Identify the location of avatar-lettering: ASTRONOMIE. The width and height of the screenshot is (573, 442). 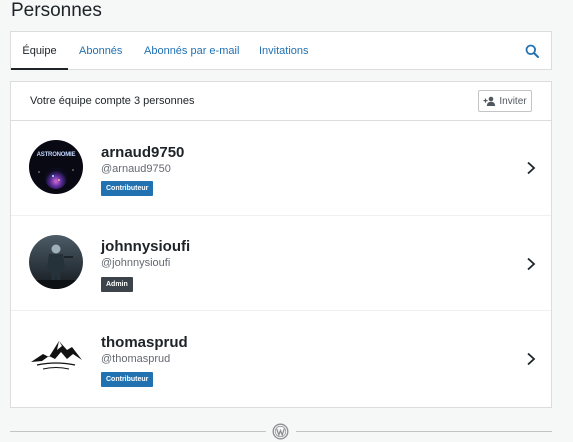
(56, 155).